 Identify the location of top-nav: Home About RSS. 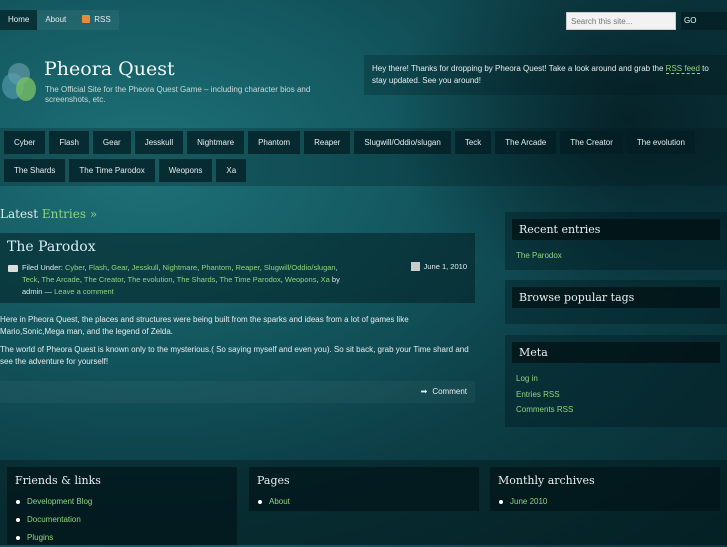
(59, 20).